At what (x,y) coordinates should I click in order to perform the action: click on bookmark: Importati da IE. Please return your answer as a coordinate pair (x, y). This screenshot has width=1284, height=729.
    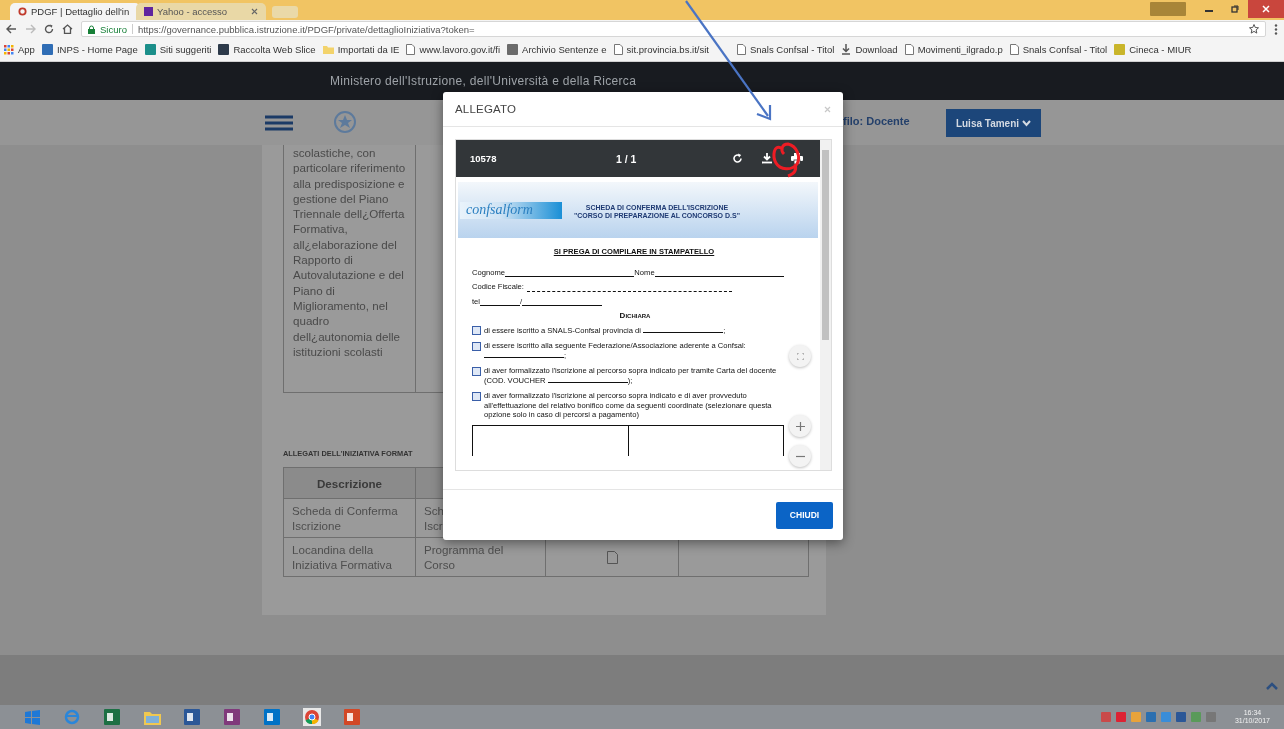
    Looking at the image, I should click on (361, 49).